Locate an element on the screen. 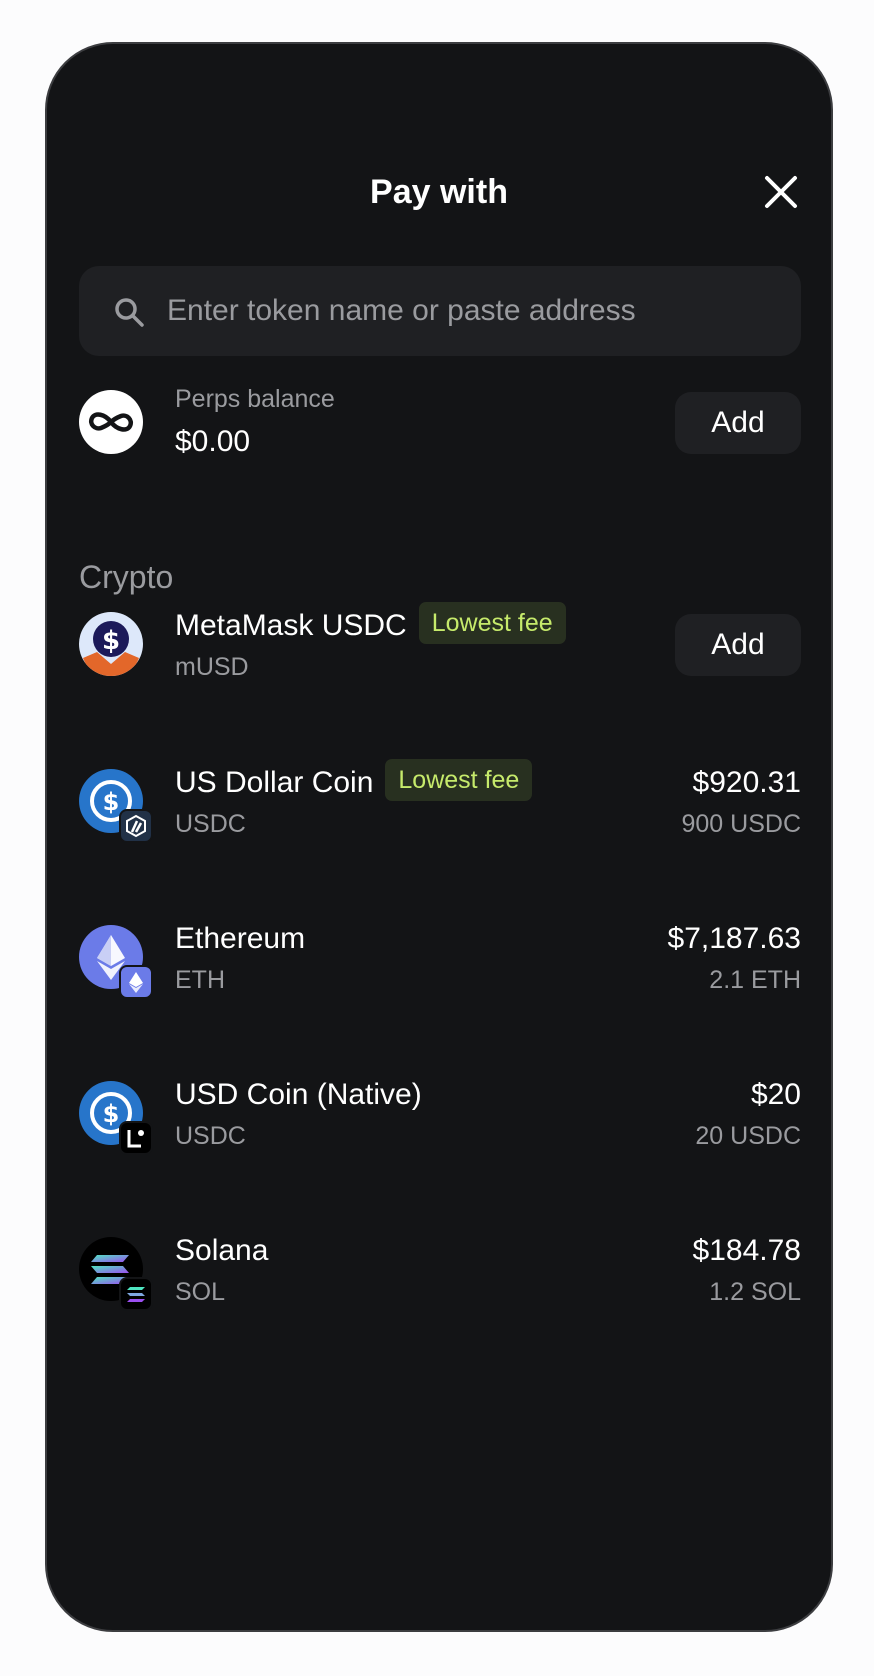 This screenshot has width=874, height=1676. token-row-musd: $ MetaMask USDC Lowest fee mUSD Add is located at coordinates (440, 644).